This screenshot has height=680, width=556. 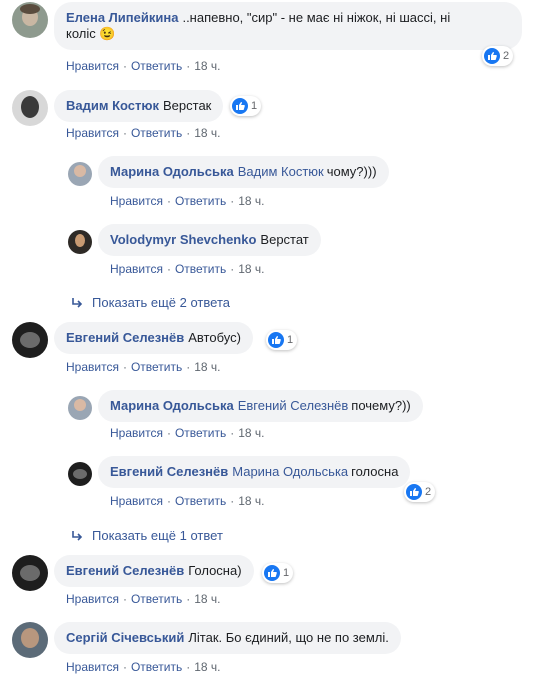 I want to click on comment: Евгений Селезнёв Голосна) 1, so click(x=153, y=573).